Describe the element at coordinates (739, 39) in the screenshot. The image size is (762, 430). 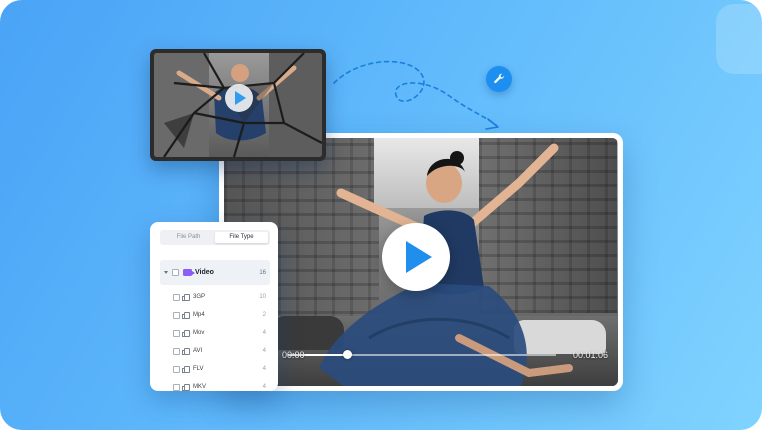
I see `decorative-shape` at that location.